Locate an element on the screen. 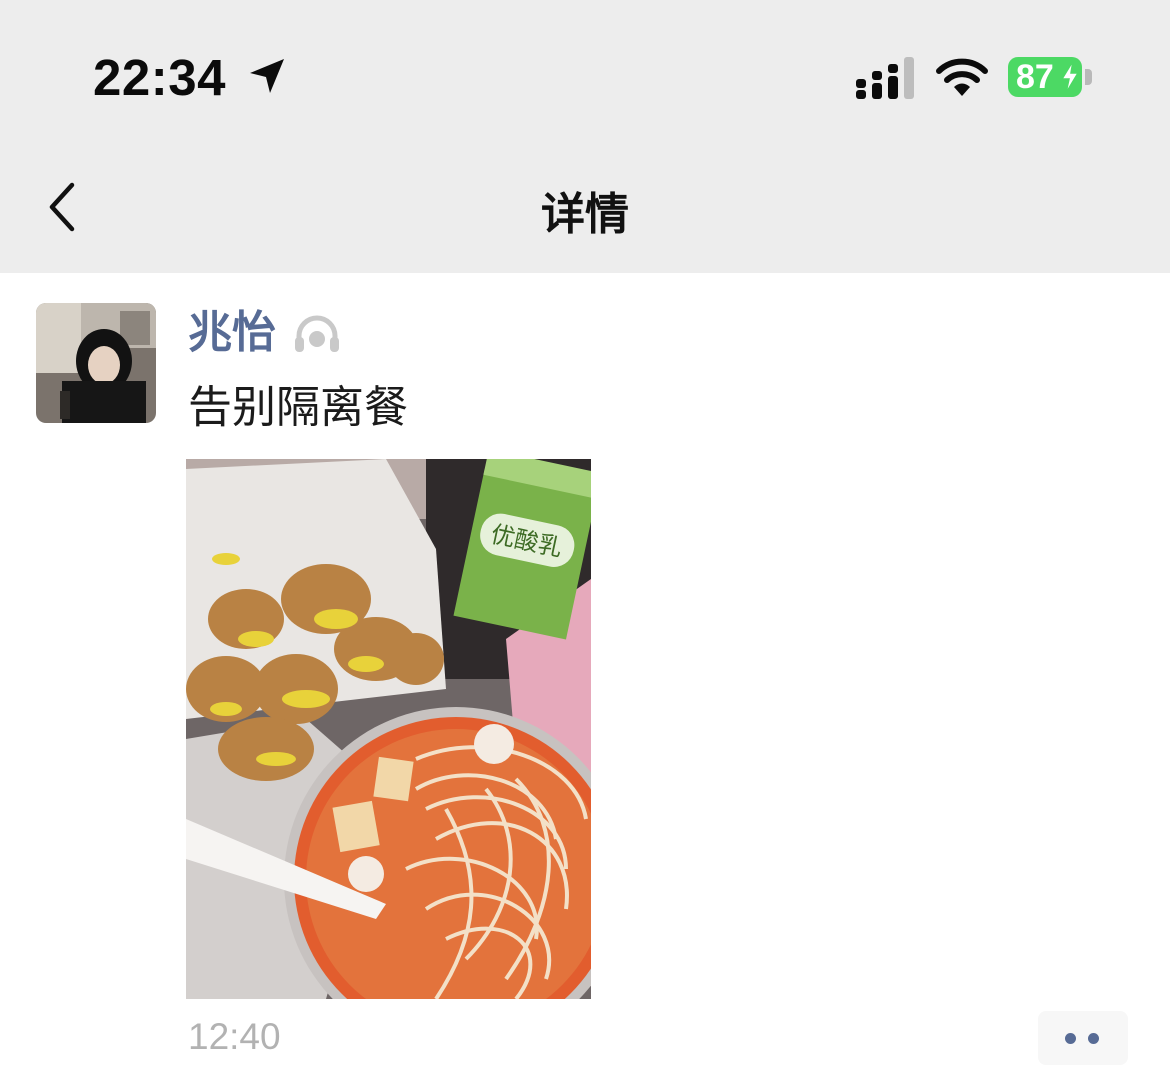 The width and height of the screenshot is (1170, 1091). avatar is located at coordinates (96, 363).